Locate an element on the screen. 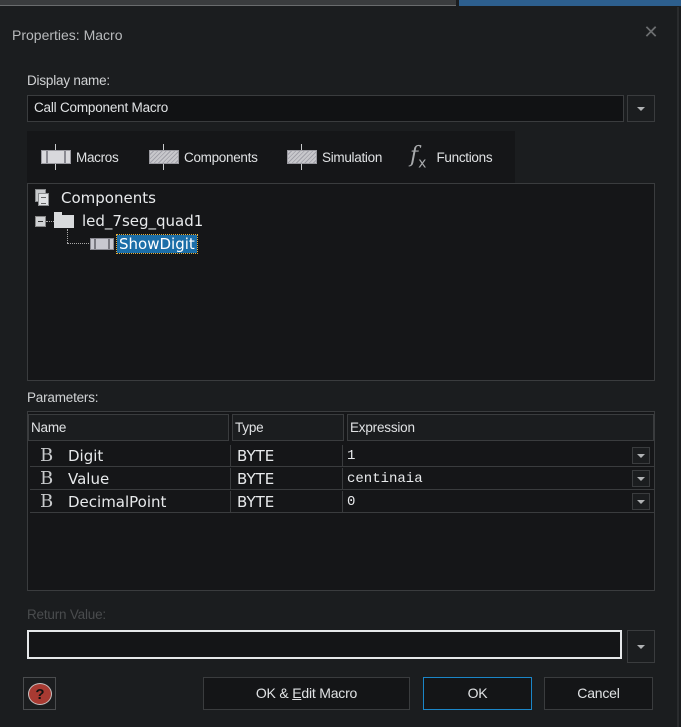 Image resolution: width=681 pixels, height=727 pixels. fx-icon: fx is located at coordinates (418, 157).